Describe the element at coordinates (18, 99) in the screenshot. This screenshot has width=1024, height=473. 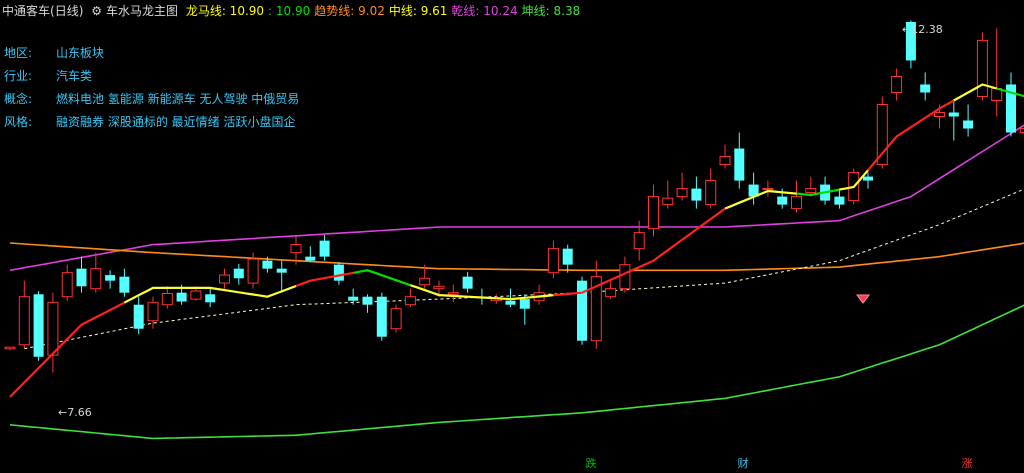
I see `info-key: 概念:` at that location.